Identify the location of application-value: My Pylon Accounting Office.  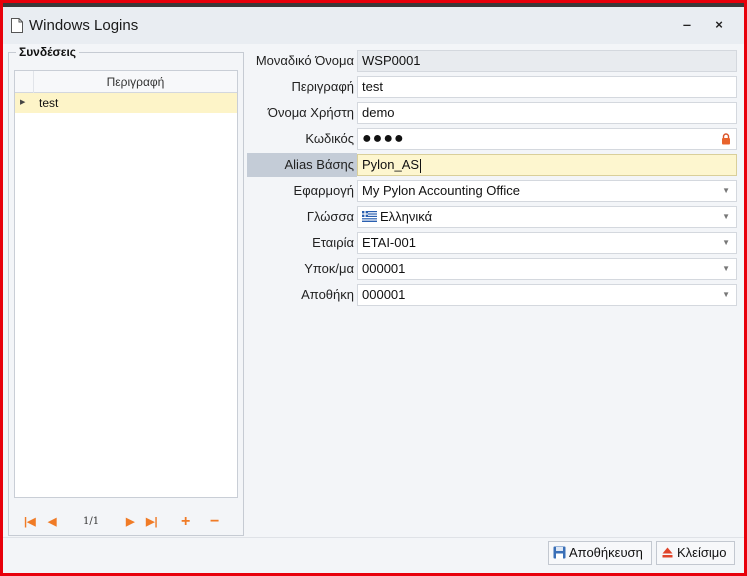
(441, 190).